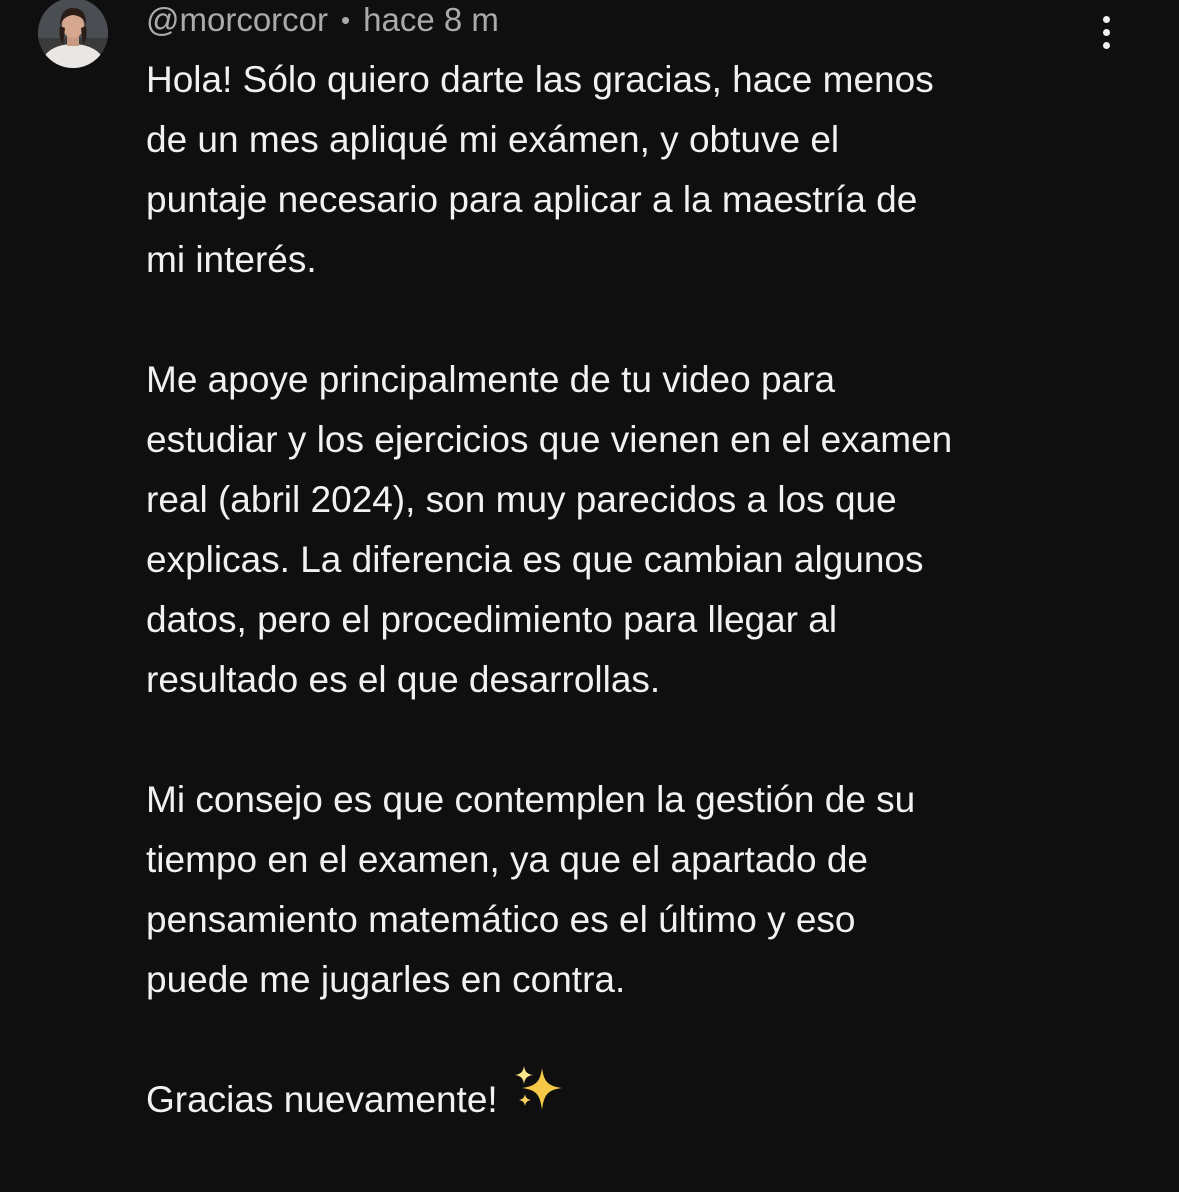 The width and height of the screenshot is (1179, 1192). I want to click on closing-text: Gracias nuevamente!, so click(322, 1099).